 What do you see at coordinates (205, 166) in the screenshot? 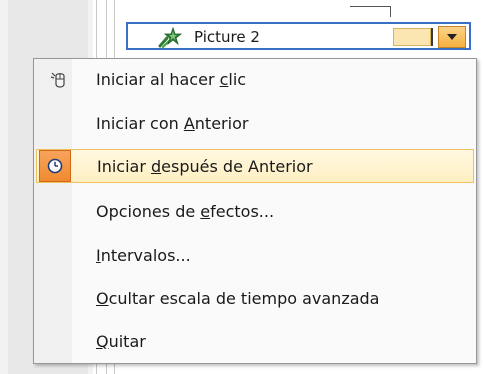
I see `menu-item-label: Iniciar después de Anterior` at bounding box center [205, 166].